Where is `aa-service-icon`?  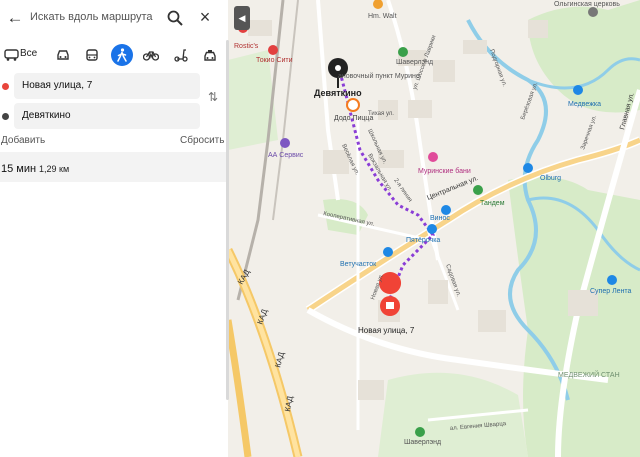 aa-service-icon is located at coordinates (285, 143).